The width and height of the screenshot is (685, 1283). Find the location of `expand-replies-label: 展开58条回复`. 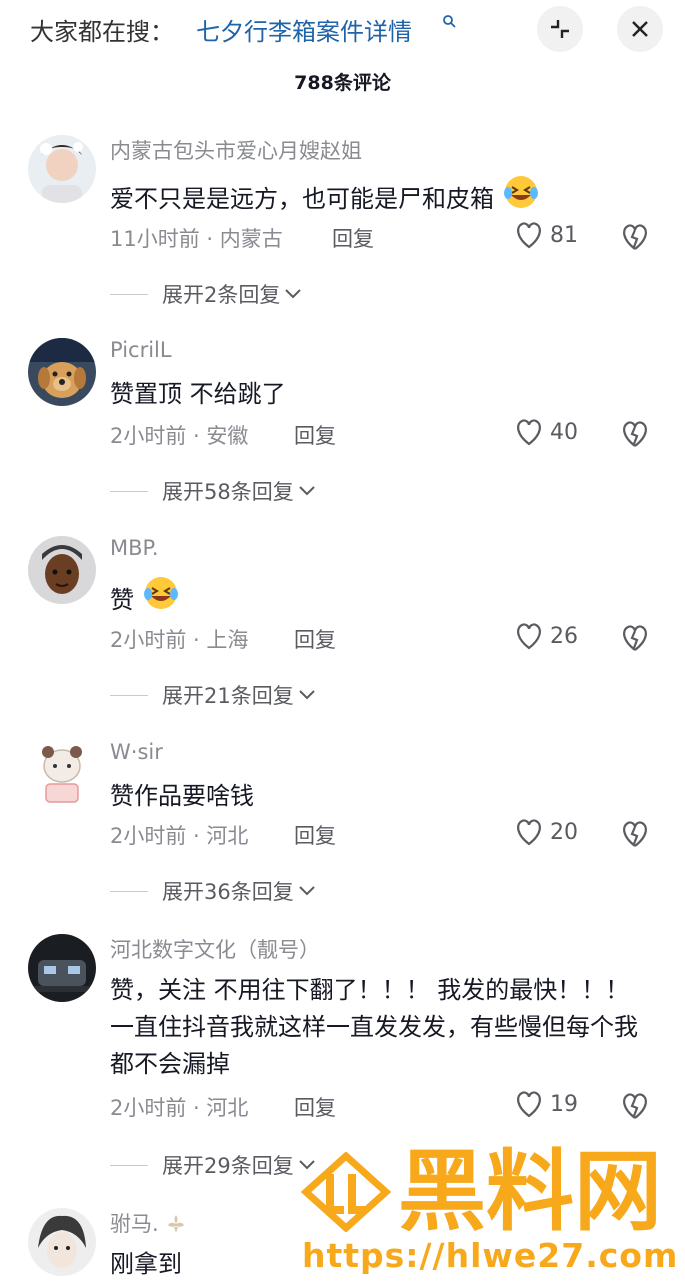

expand-replies-label: 展开58条回复 is located at coordinates (228, 492).